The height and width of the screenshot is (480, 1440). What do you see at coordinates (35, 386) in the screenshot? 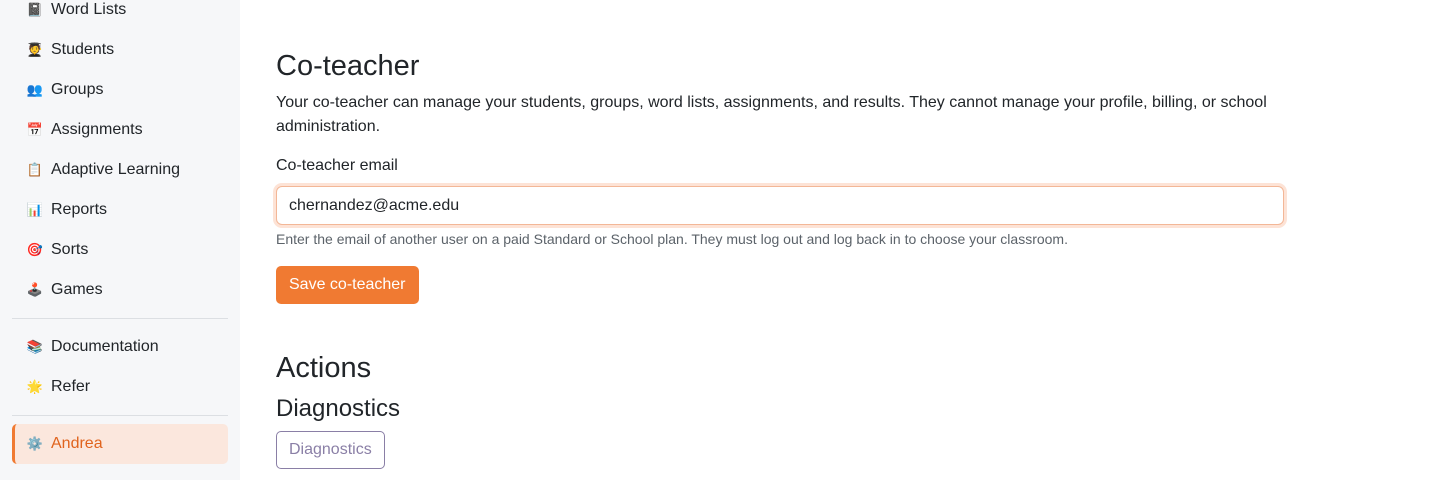
I see `star-icon: 🌟` at bounding box center [35, 386].